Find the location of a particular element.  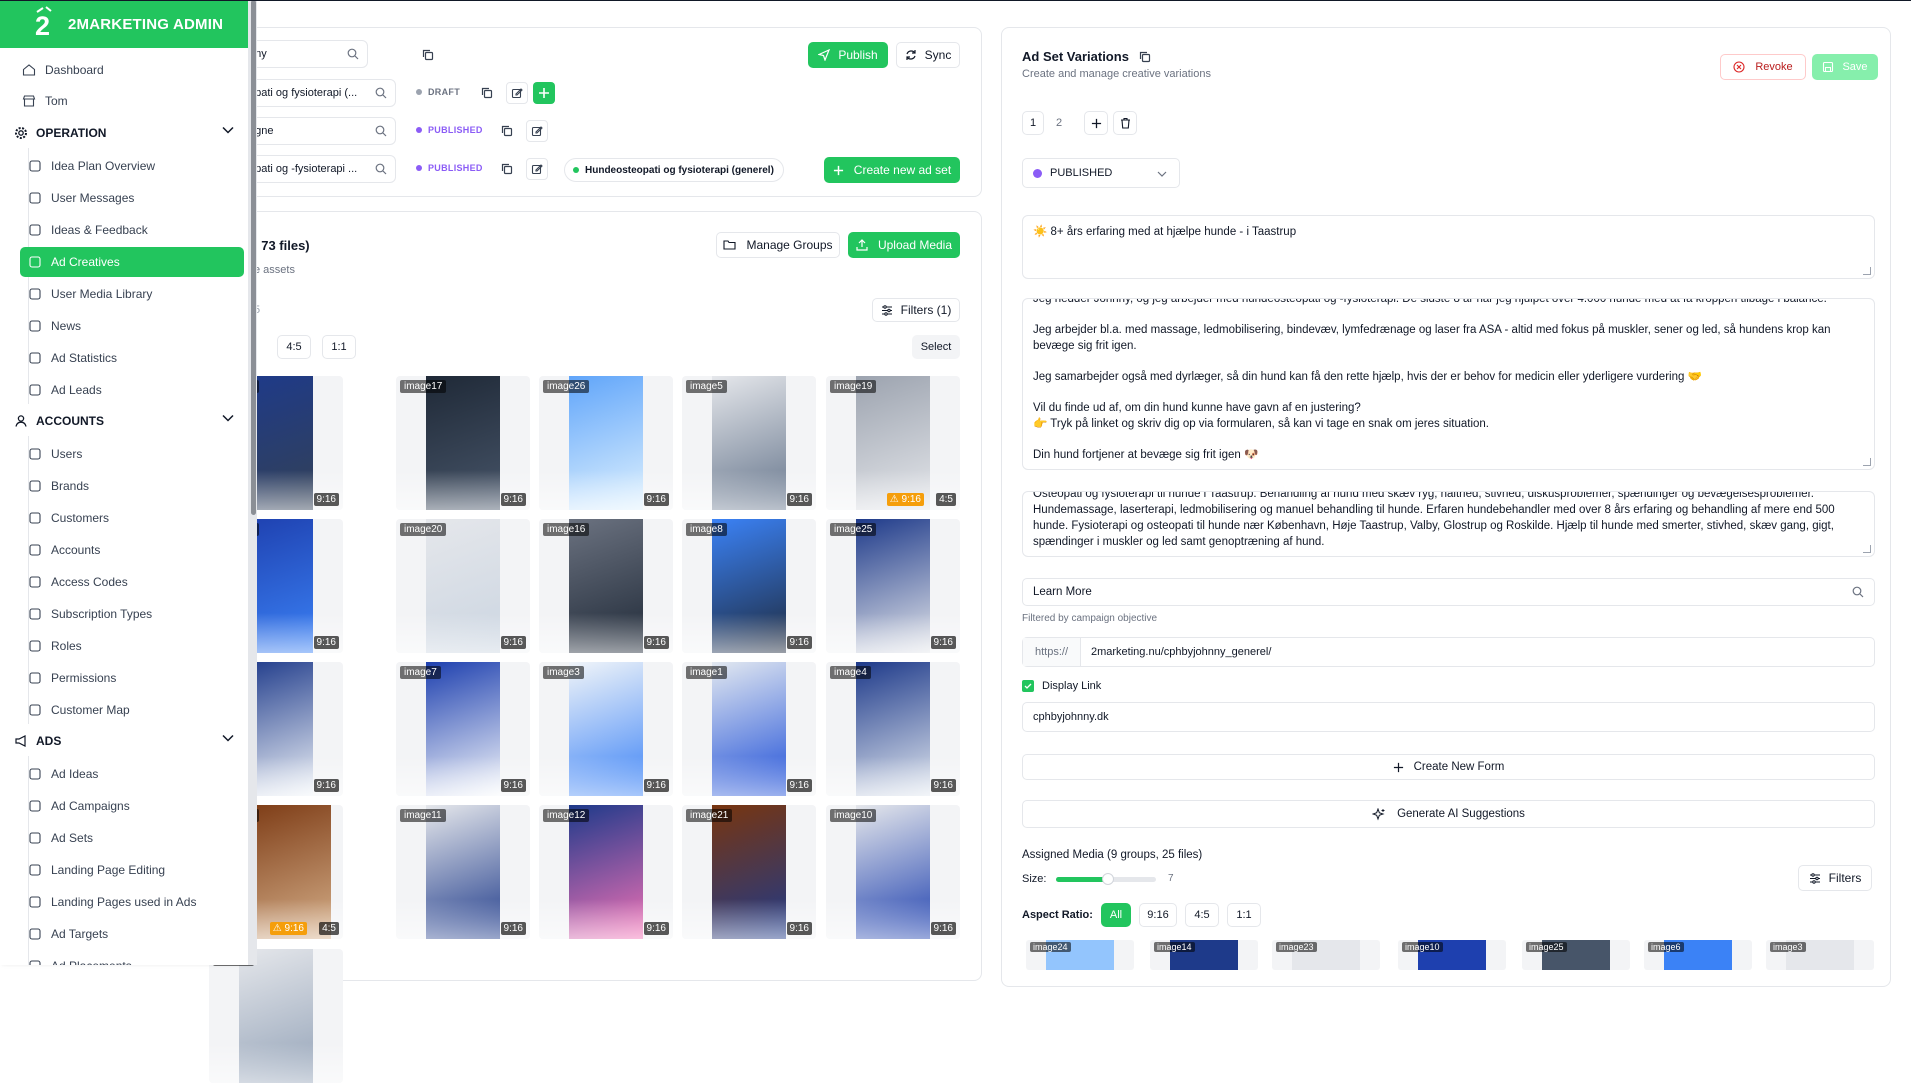

sidebar-item-ad-ideas: Ad Ideas is located at coordinates (132, 774).